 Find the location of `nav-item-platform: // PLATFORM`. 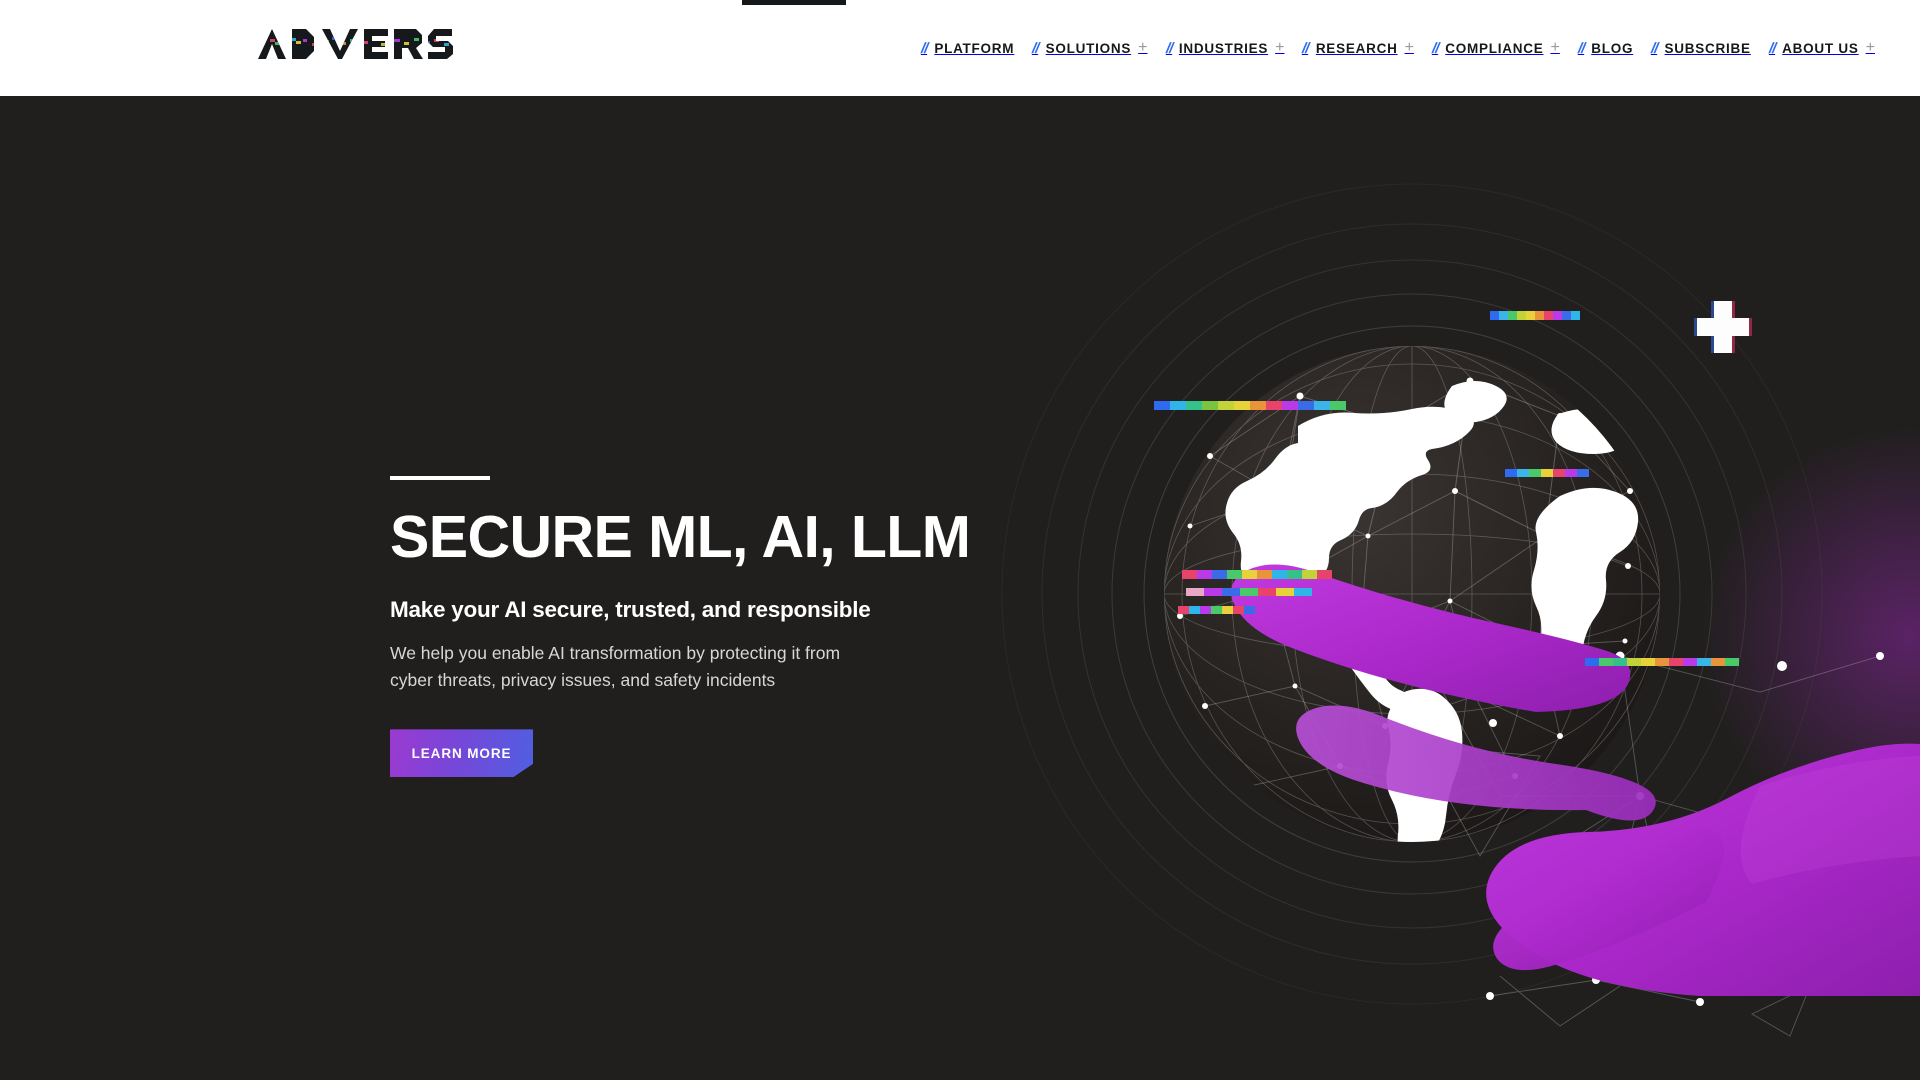

nav-item-platform: // PLATFORM is located at coordinates (967, 48).